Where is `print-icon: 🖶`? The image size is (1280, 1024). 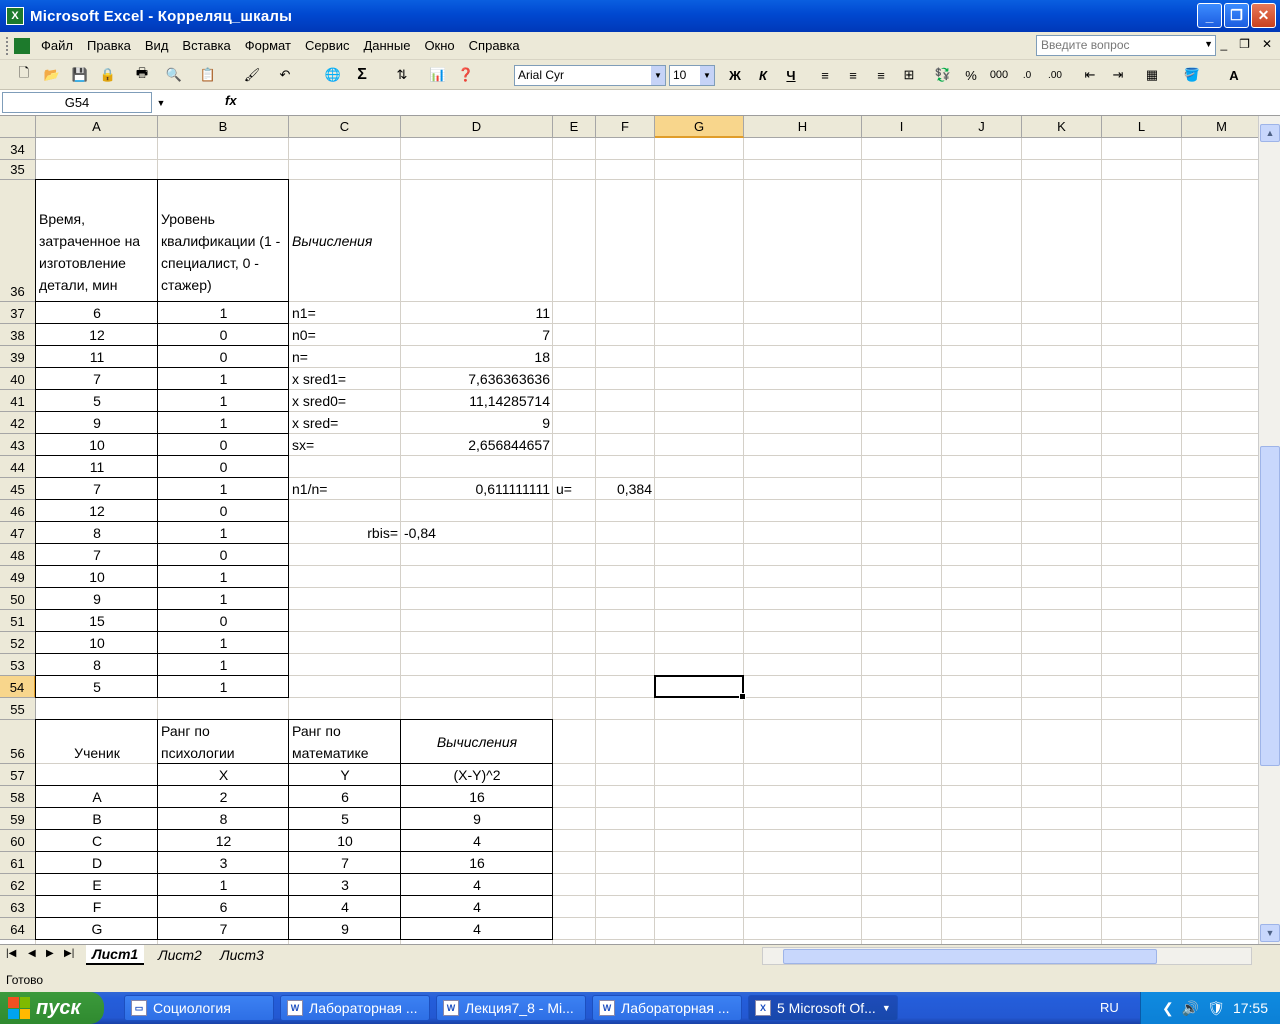 print-icon: 🖶 is located at coordinates (142, 75).